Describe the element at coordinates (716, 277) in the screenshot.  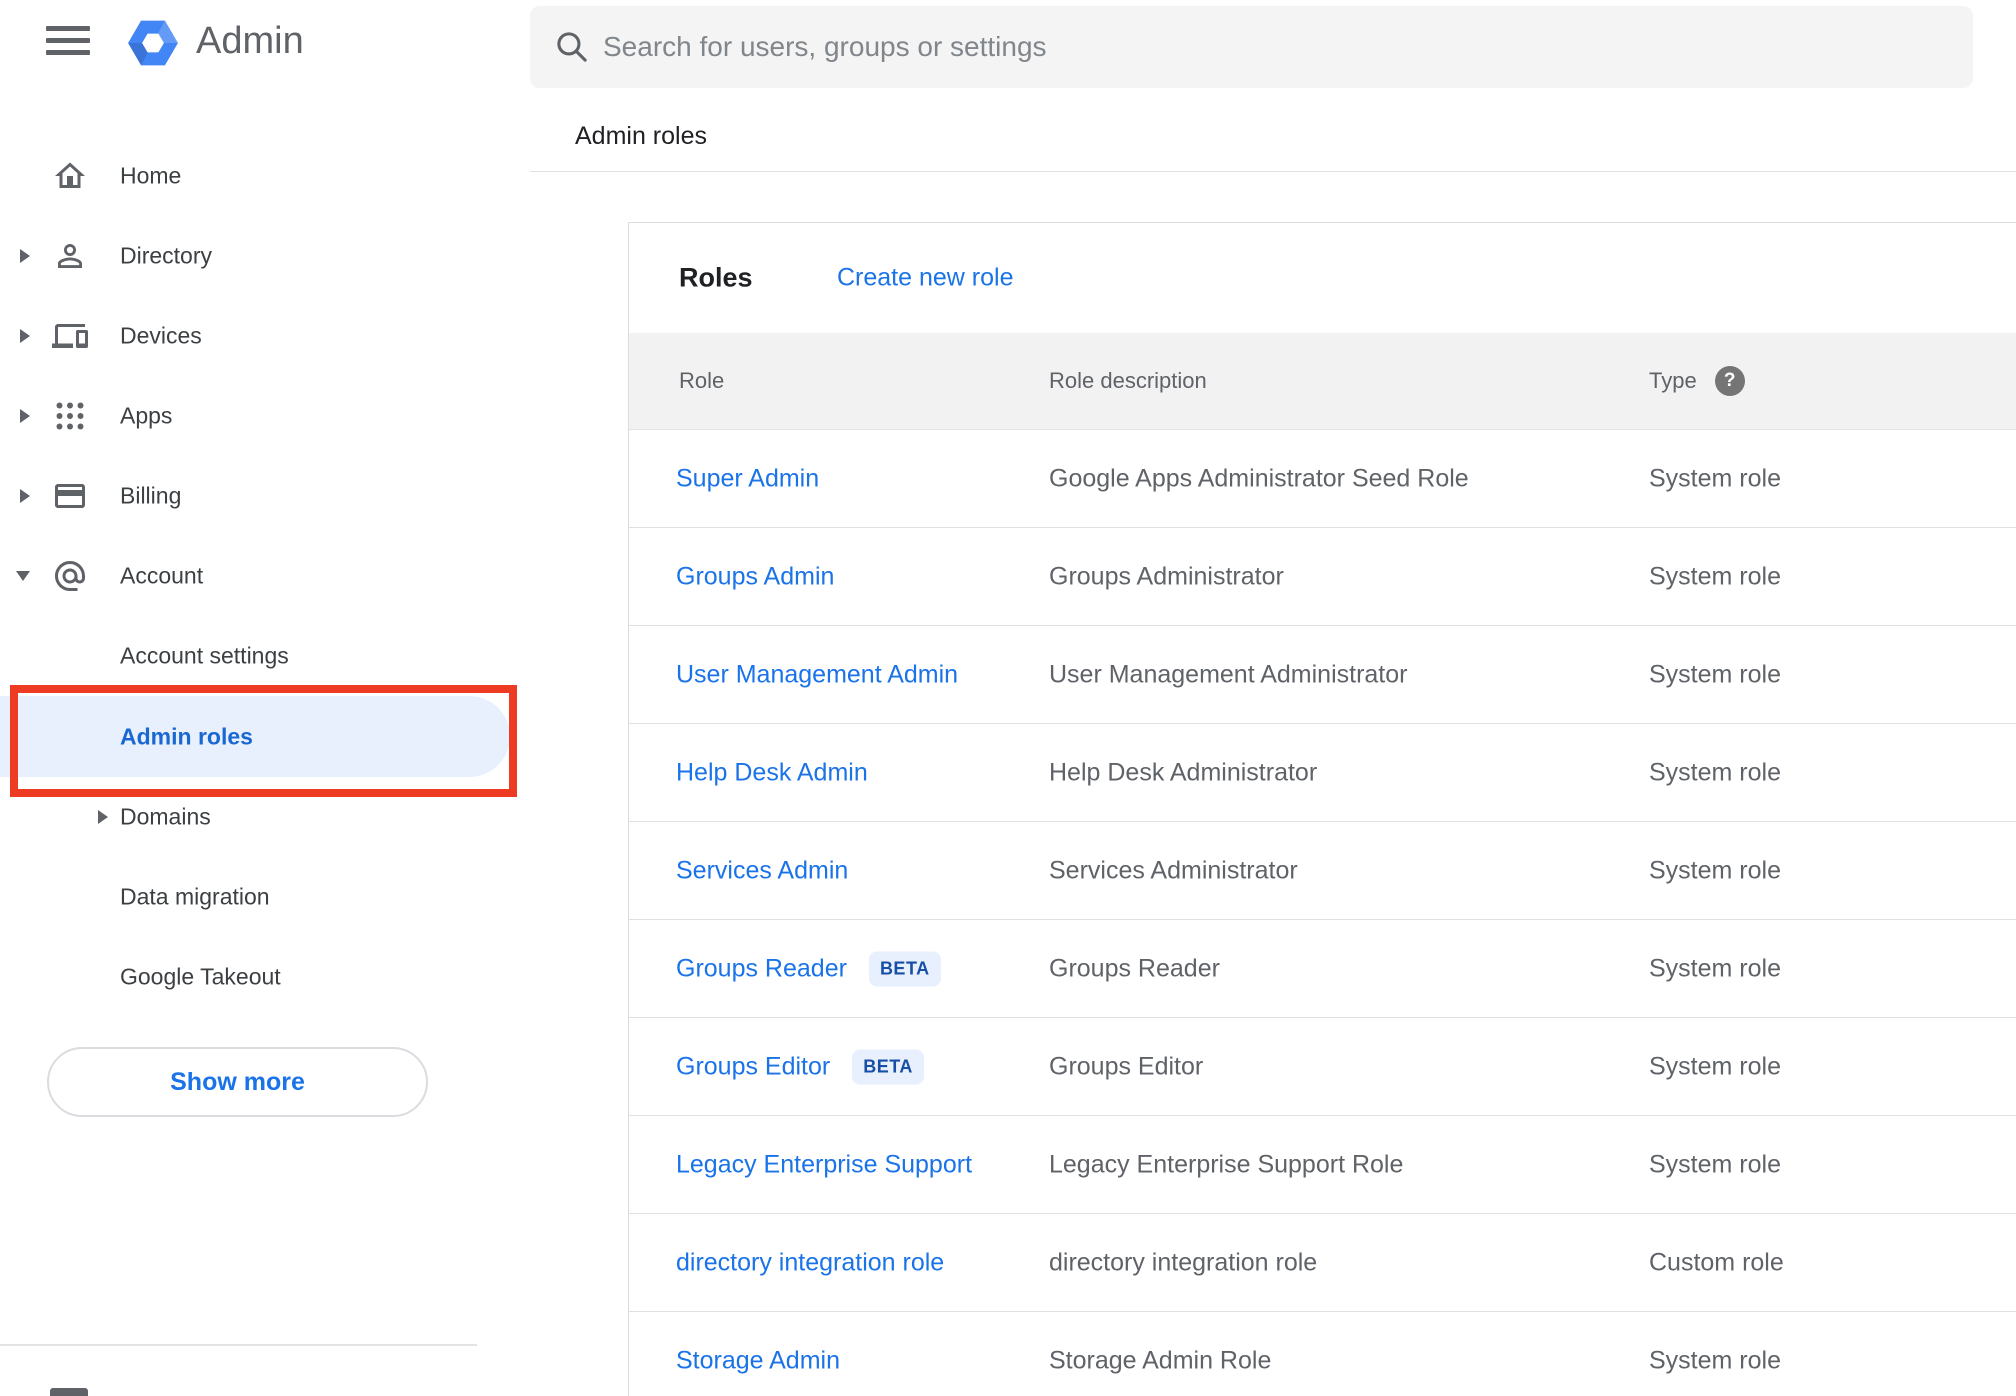
I see `roles-title: Roles` at that location.